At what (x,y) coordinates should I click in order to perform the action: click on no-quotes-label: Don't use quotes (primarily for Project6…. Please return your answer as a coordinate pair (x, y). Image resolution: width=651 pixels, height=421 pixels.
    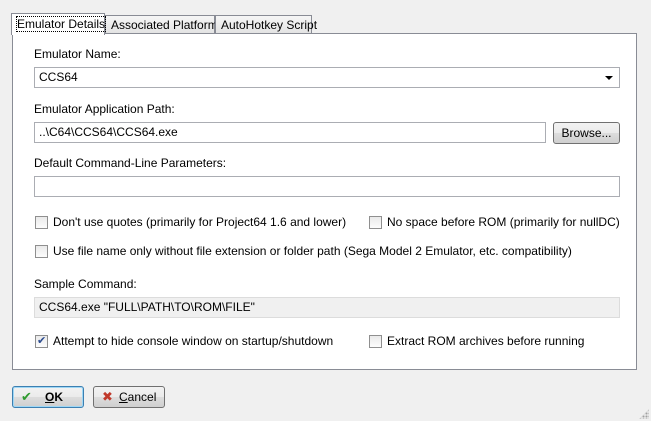
    Looking at the image, I should click on (200, 222).